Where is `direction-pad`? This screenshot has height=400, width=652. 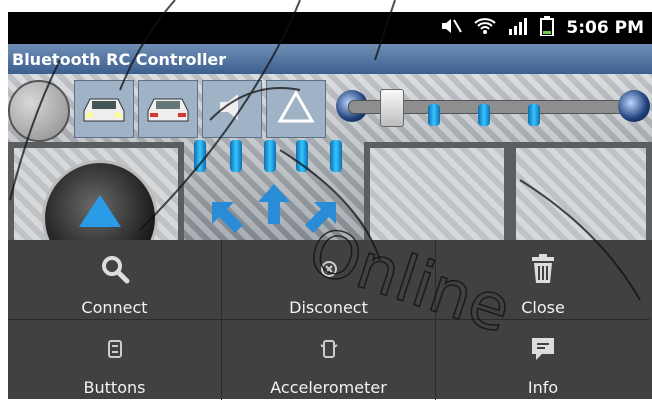
direction-pad is located at coordinates (274, 211).